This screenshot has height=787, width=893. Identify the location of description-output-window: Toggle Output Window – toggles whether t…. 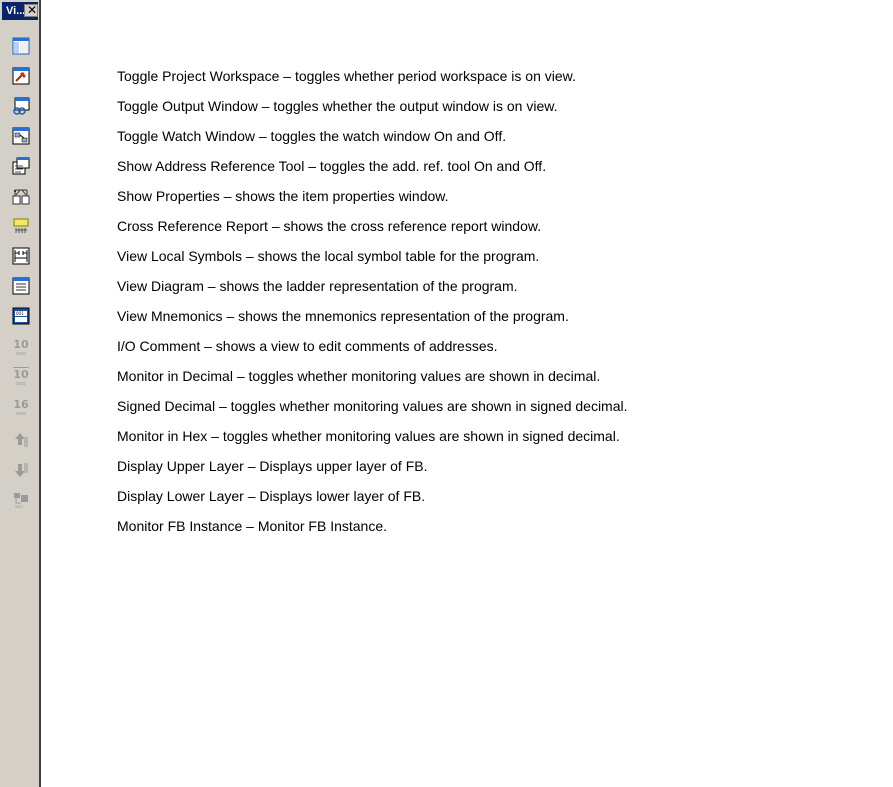
(337, 106).